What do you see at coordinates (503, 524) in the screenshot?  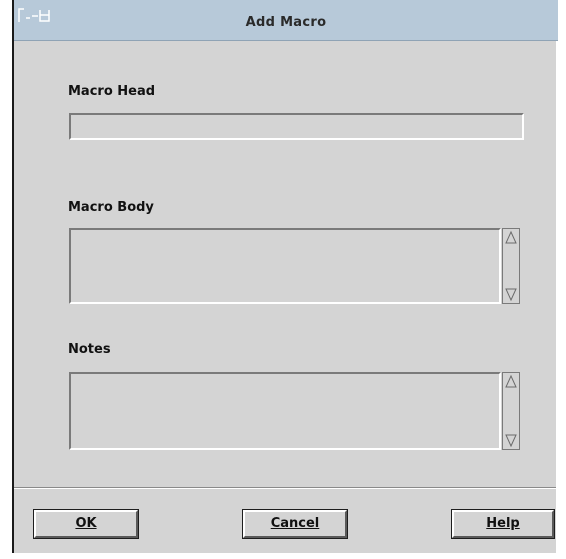 I see `help-button: Help` at bounding box center [503, 524].